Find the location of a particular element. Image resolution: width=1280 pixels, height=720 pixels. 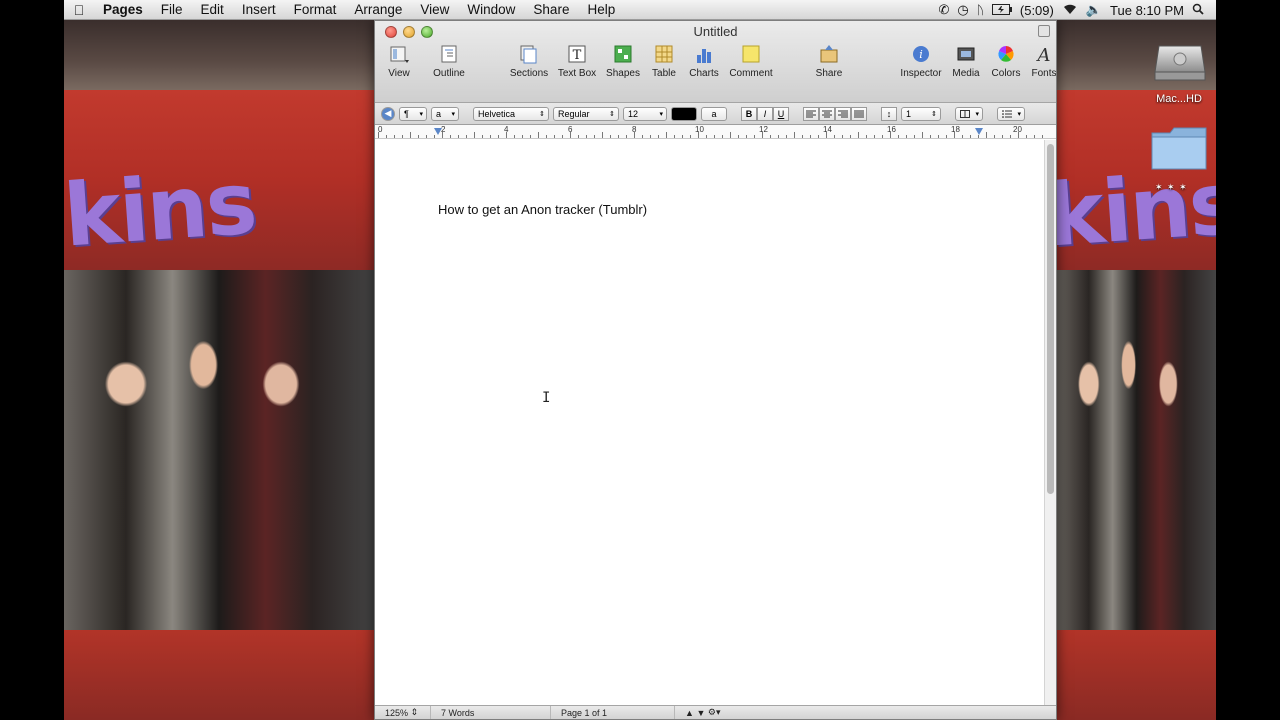

folder-icon is located at coordinates (1179, 148).